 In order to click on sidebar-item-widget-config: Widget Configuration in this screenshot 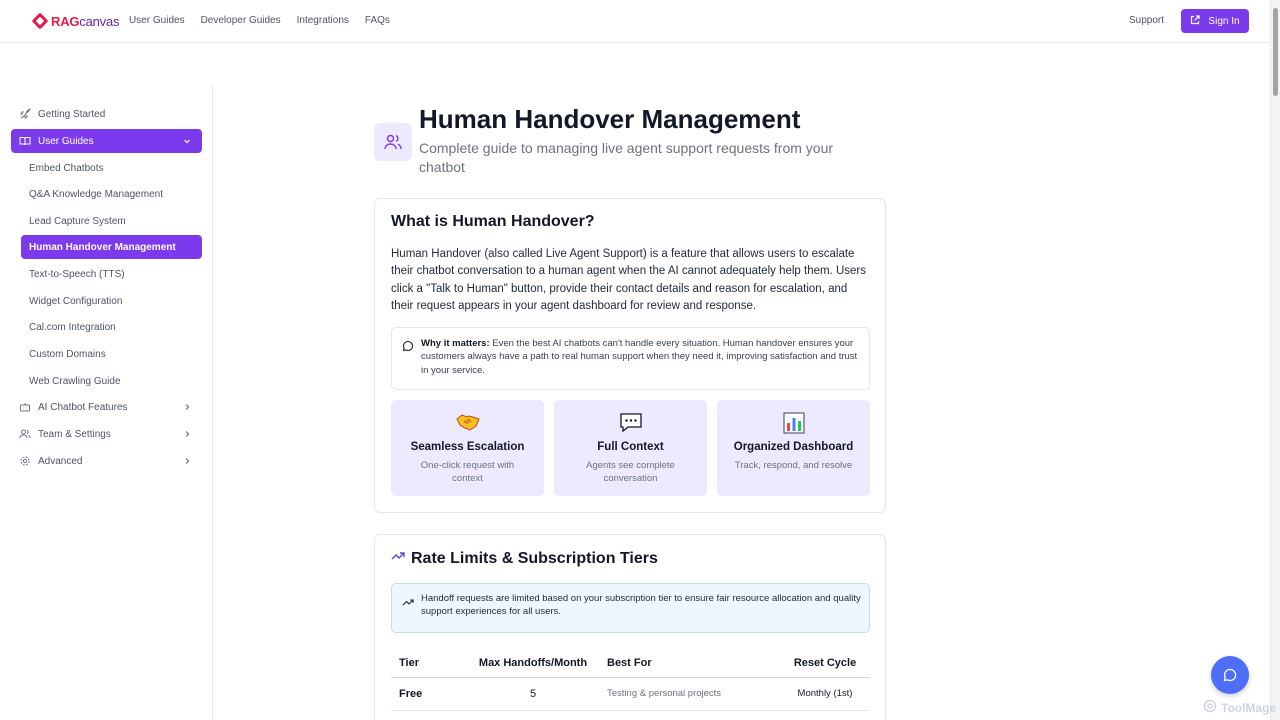, I will do `click(111, 301)`.